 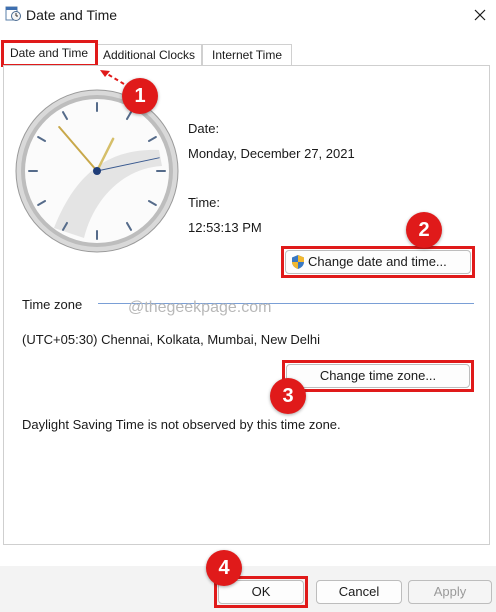 I want to click on annotation-arrow, so click(x=112, y=77).